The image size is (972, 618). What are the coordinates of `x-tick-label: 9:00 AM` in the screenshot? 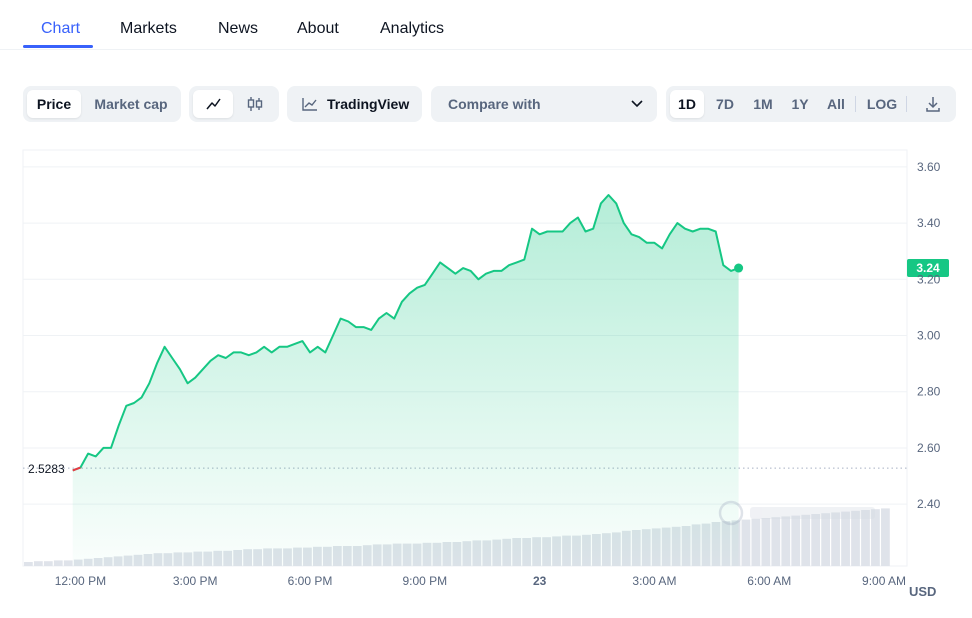 It's located at (884, 581).